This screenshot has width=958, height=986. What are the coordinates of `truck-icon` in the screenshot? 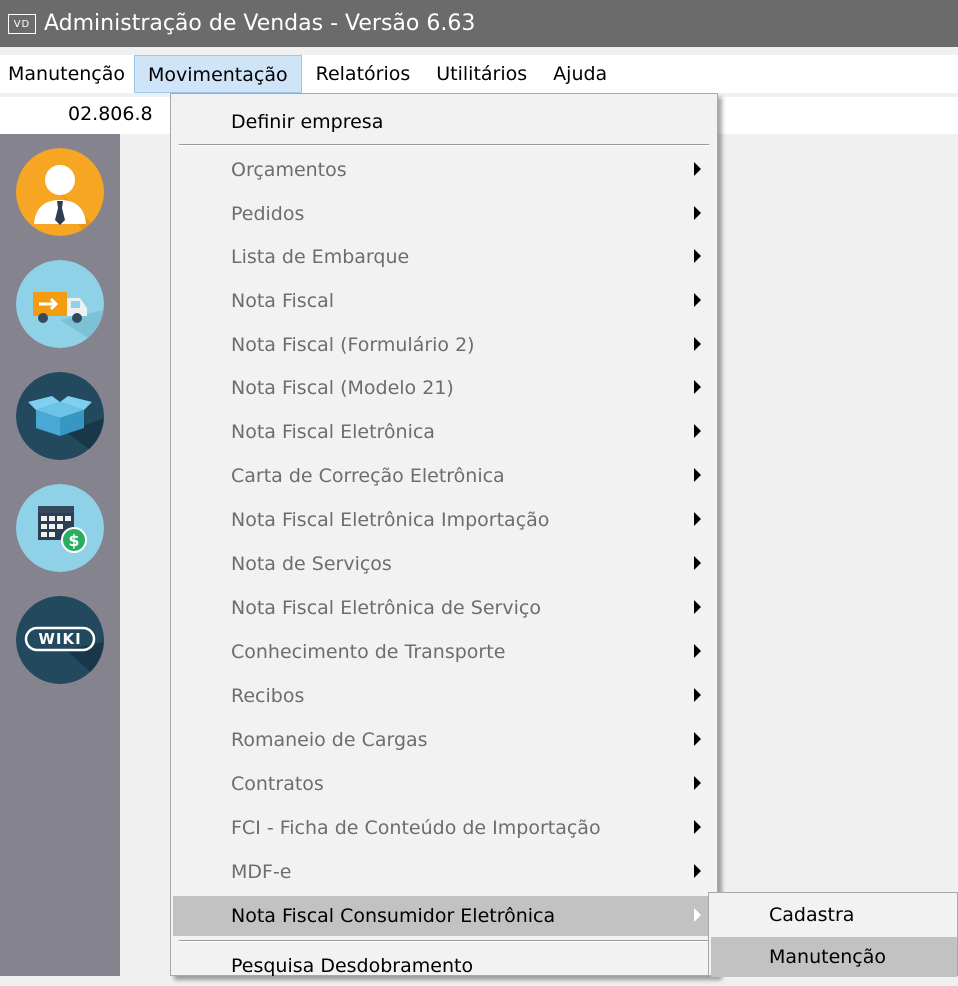 It's located at (60, 304).